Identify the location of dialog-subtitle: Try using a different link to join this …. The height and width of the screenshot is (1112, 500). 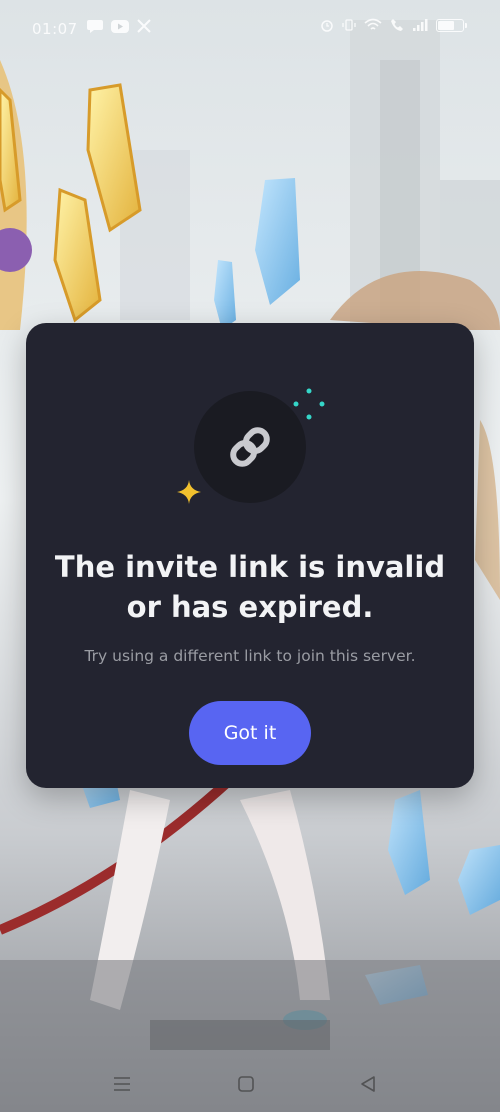
(250, 656).